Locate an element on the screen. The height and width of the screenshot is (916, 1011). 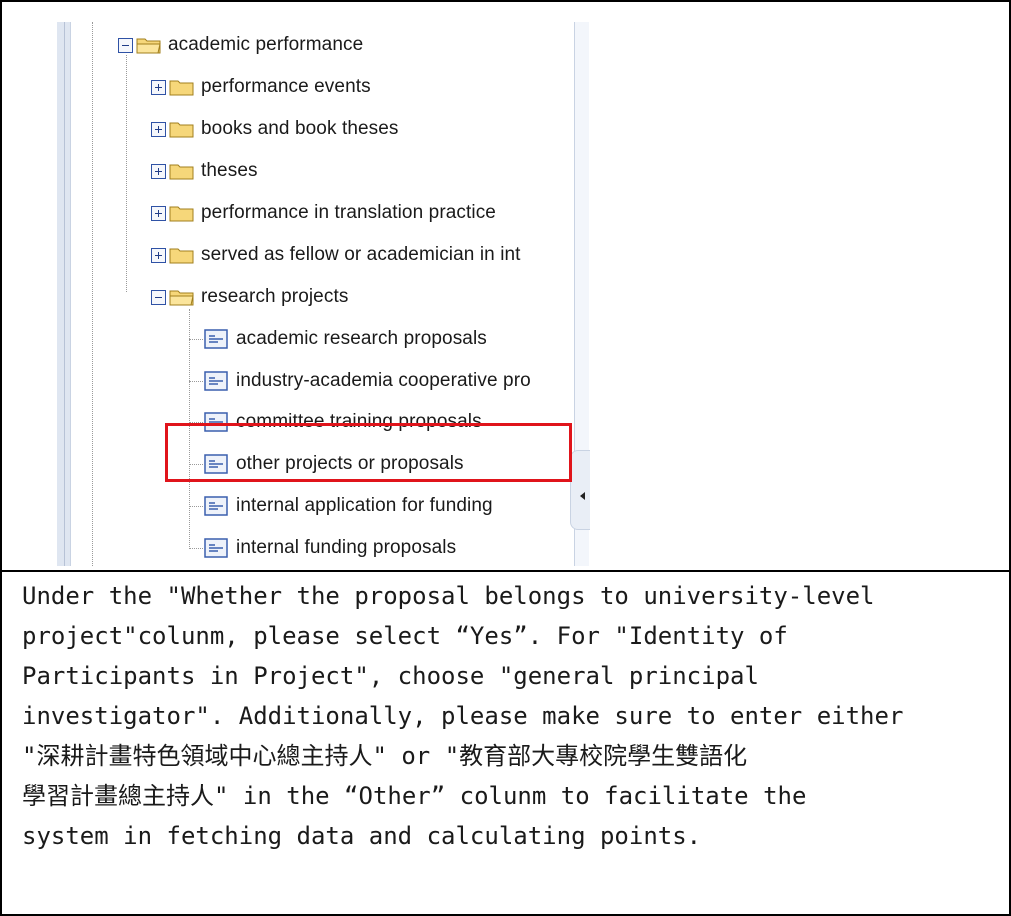
tree-node-research-projects: research projects is located at coordinates (249, 297).